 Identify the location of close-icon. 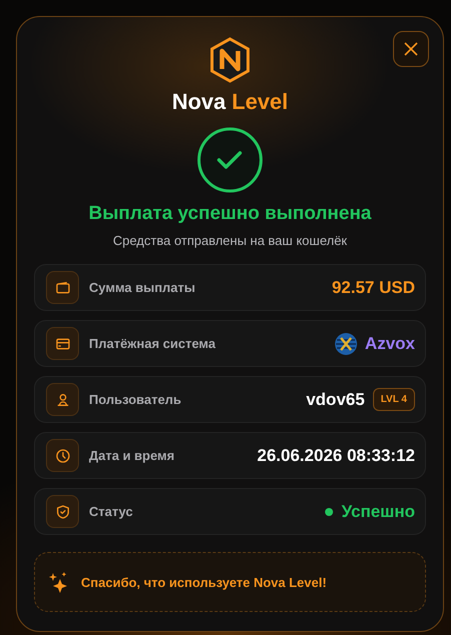
(411, 49).